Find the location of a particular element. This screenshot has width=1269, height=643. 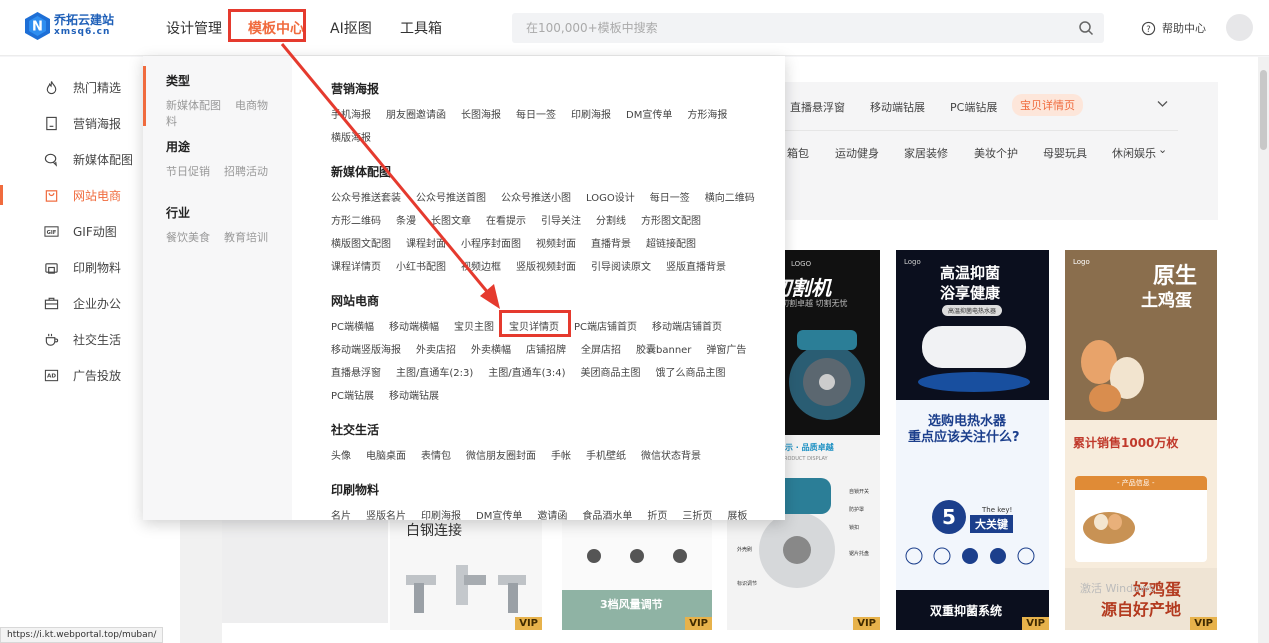

dd-link: 横向二维码 is located at coordinates (730, 198).